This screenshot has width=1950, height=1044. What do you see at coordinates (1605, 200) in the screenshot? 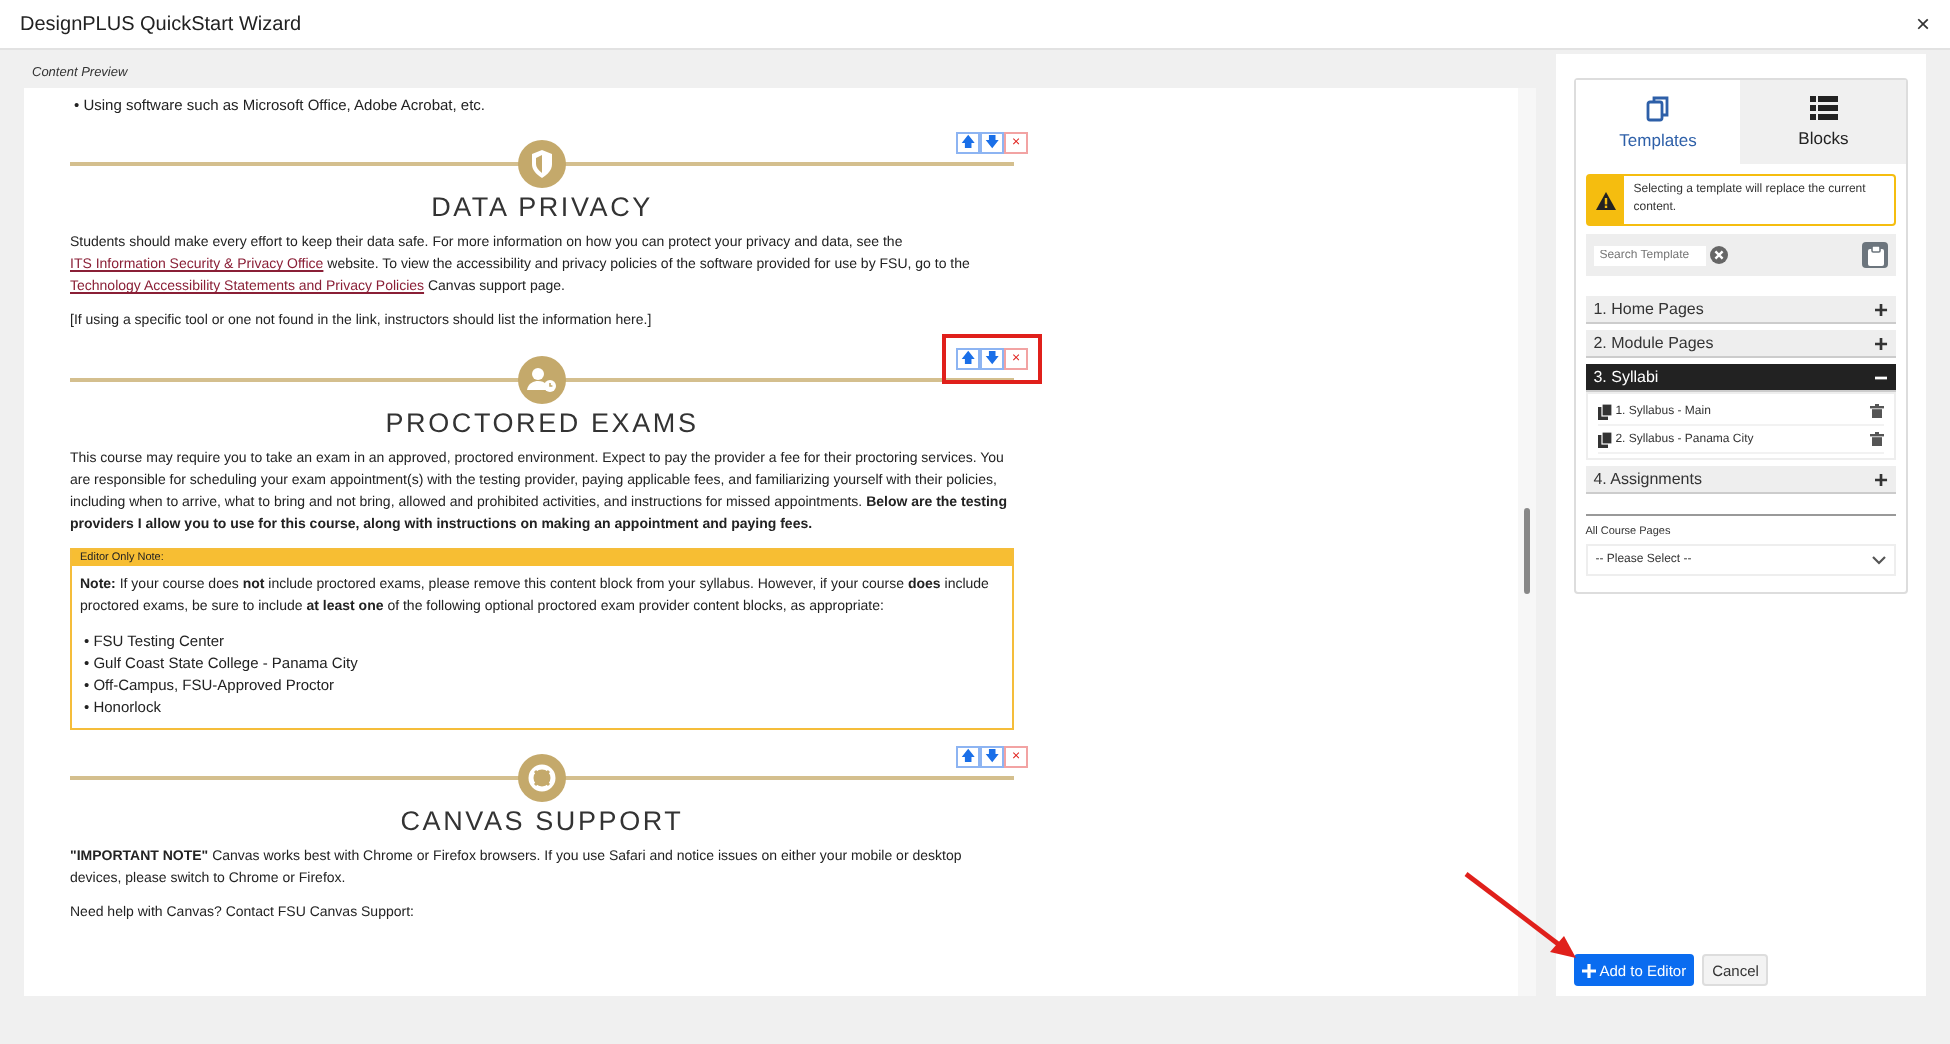
I see `warning-icon` at bounding box center [1605, 200].